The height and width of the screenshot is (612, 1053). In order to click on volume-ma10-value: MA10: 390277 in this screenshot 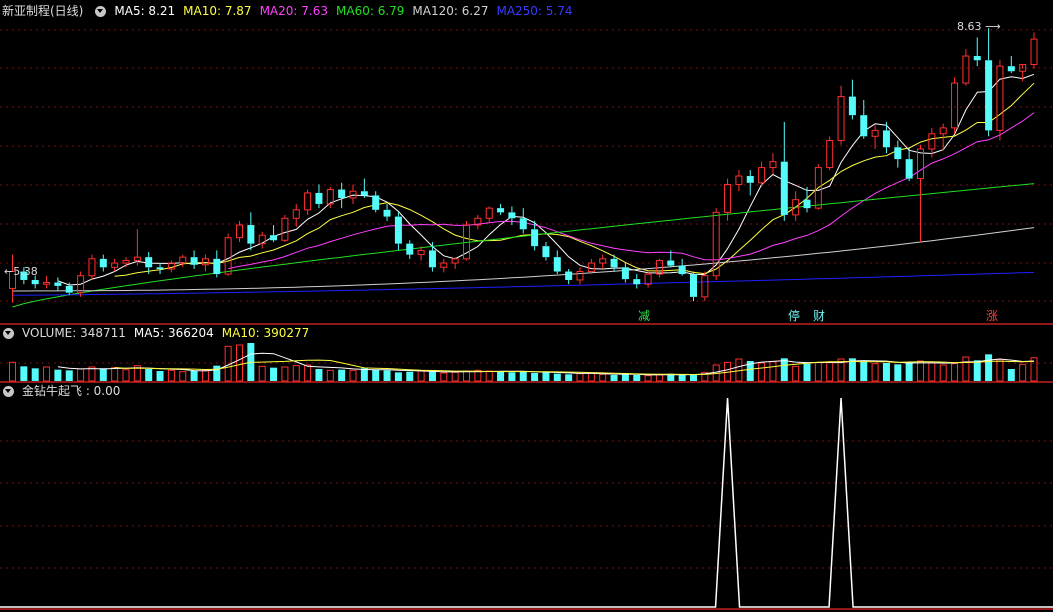, I will do `click(265, 333)`.